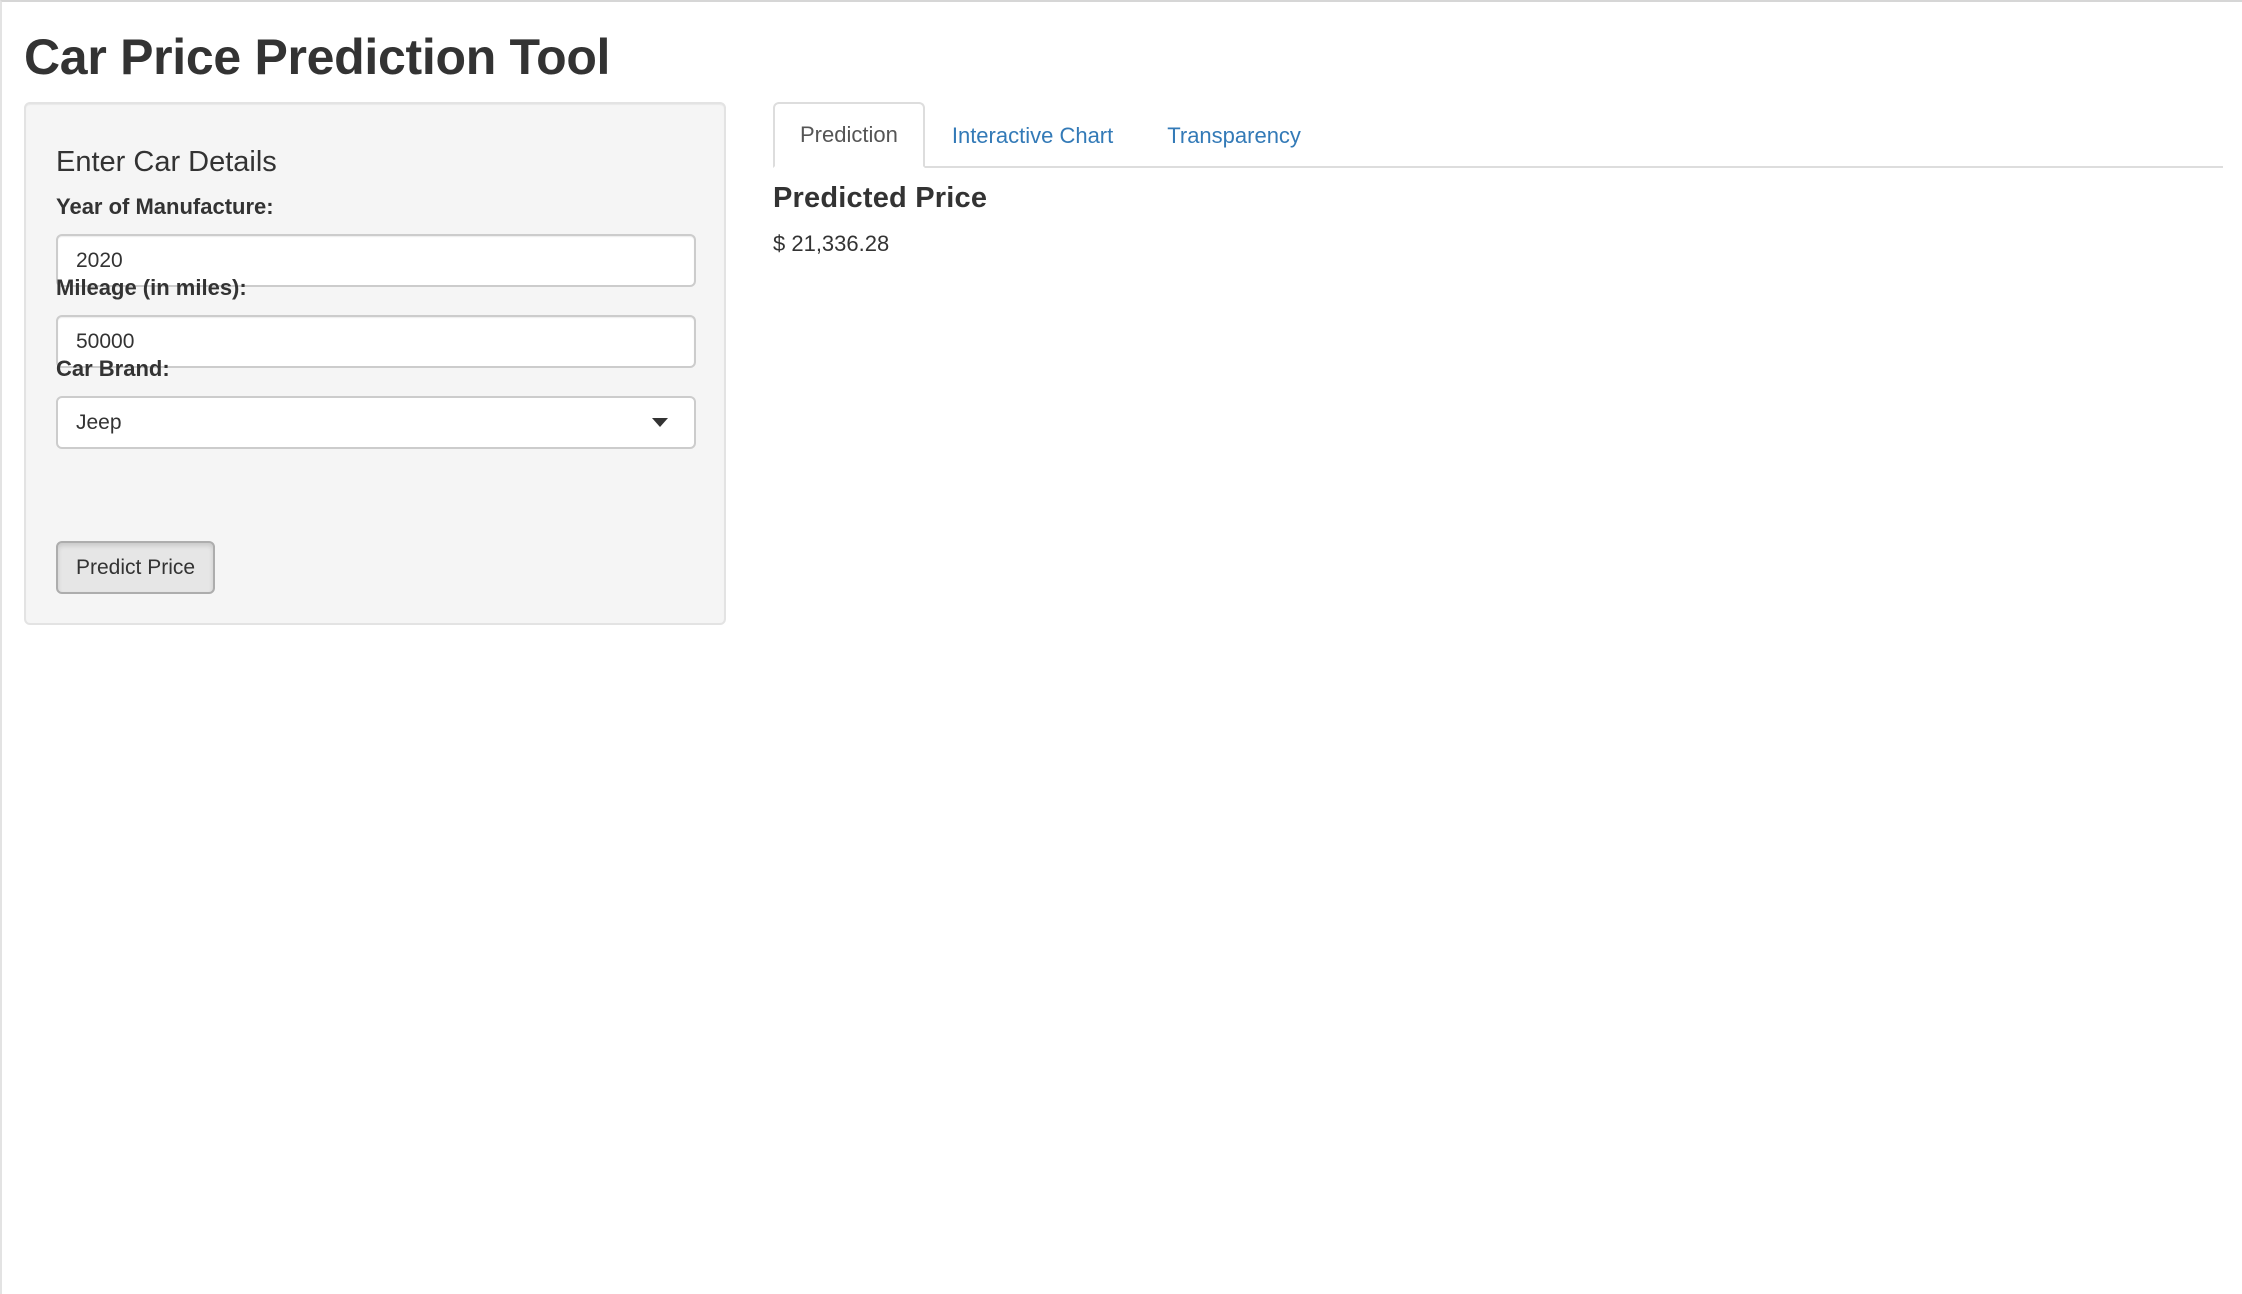  I want to click on brand-select: Jeep, so click(376, 422).